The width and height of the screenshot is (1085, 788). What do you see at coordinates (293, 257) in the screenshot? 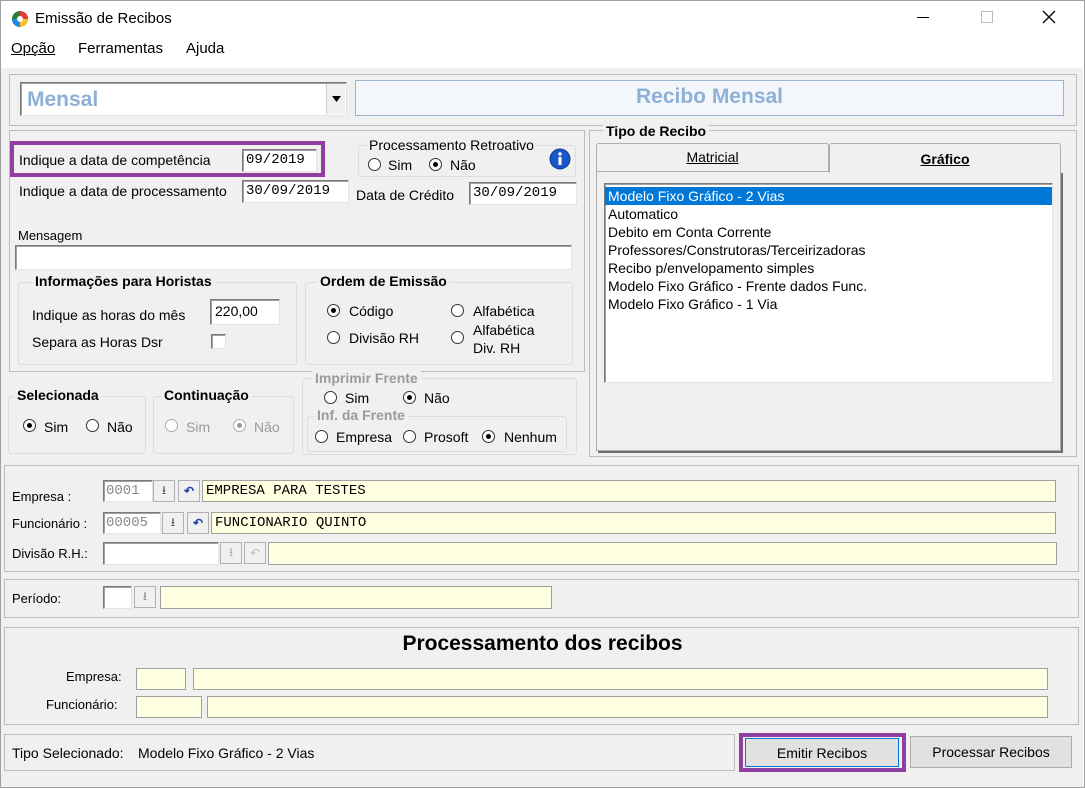
I see `mensagem-input` at bounding box center [293, 257].